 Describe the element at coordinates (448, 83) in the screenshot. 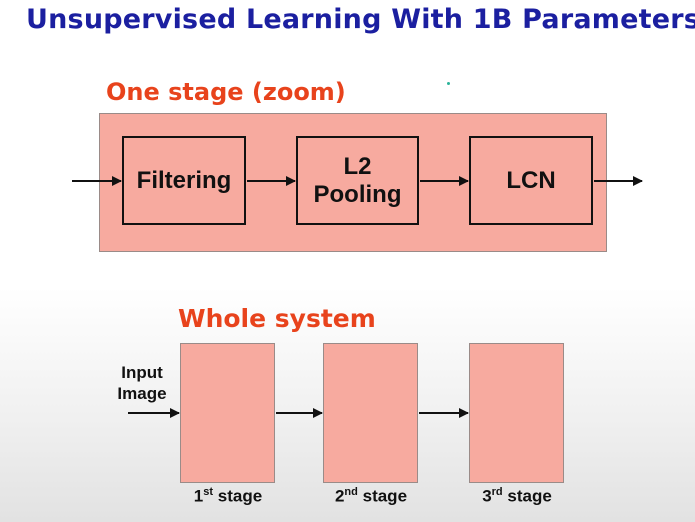

I see `stray-dot` at that location.